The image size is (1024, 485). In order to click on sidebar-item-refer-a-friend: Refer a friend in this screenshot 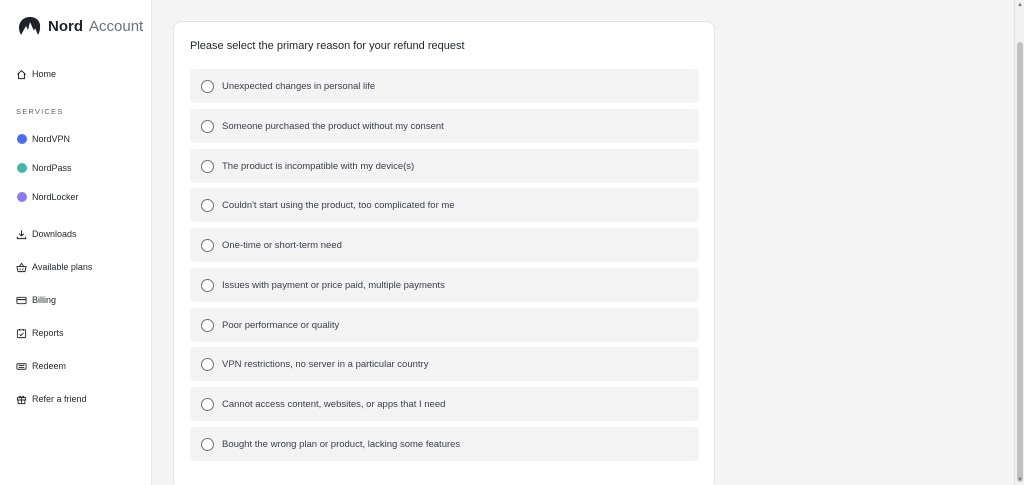, I will do `click(51, 399)`.